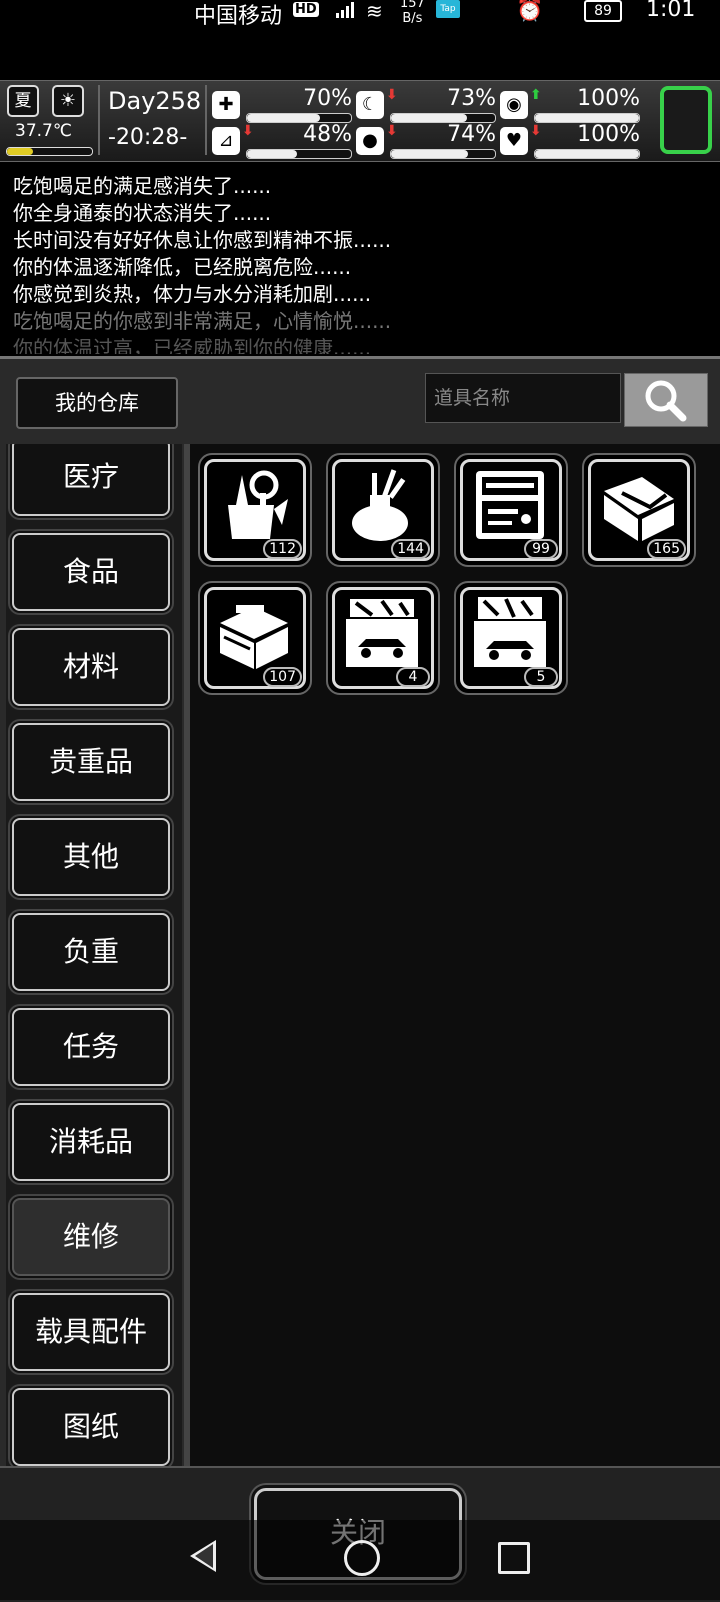 Image resolution: width=720 pixels, height=1602 pixels. I want to click on taptap-icon: Tap, so click(448, 9).